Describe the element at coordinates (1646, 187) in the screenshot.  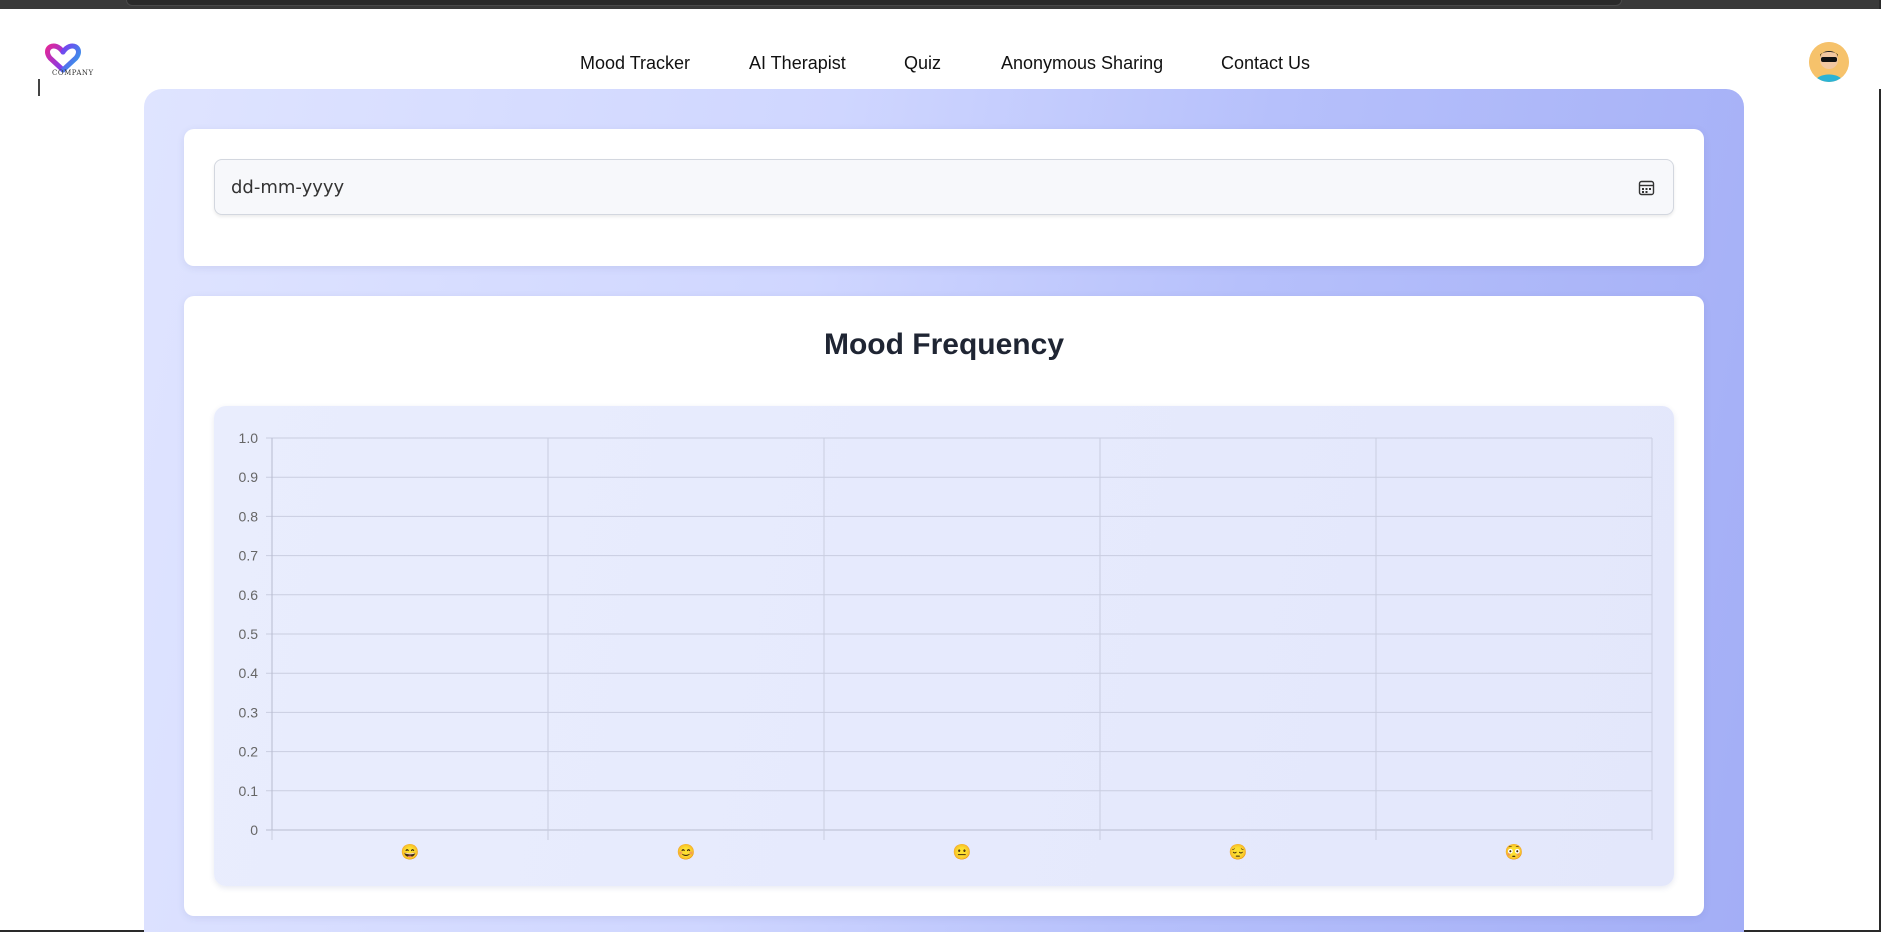
I see `calendar-icon` at that location.